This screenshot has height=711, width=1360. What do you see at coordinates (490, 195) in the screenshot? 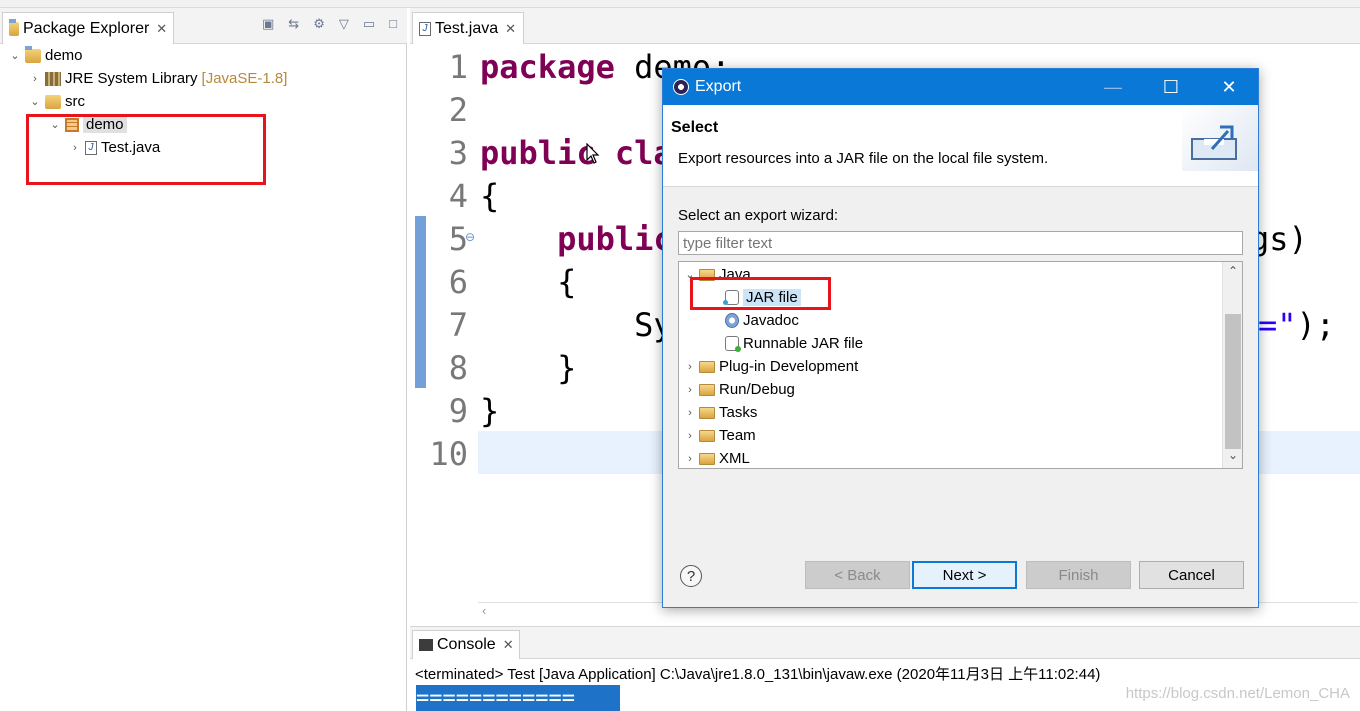
I see `code-text: {` at bounding box center [490, 195].